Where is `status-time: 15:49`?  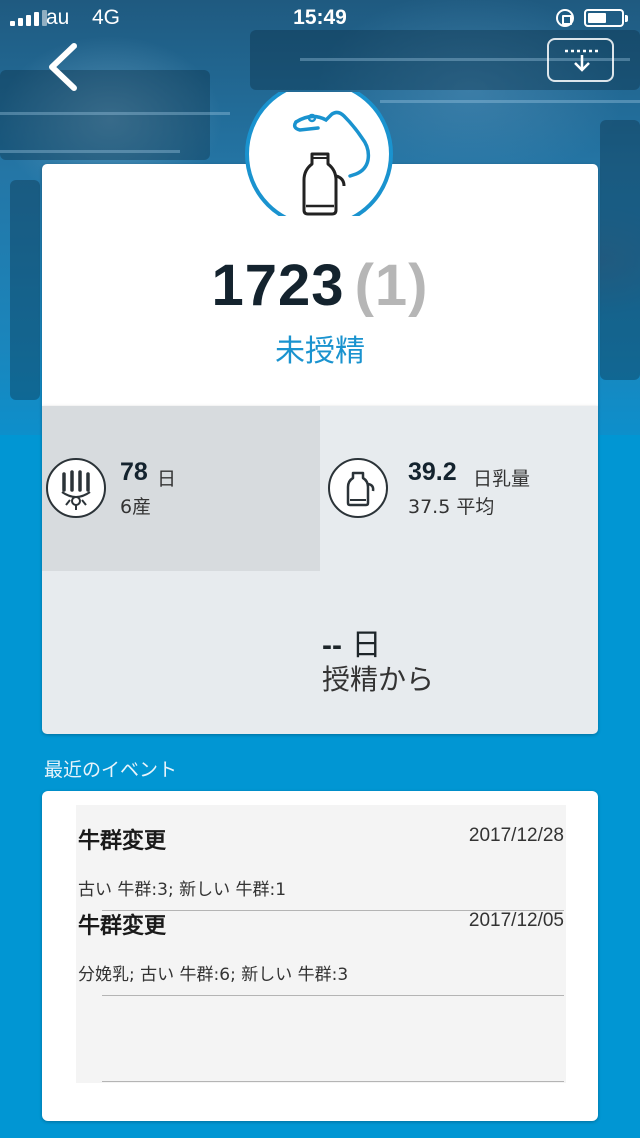
status-time: 15:49 is located at coordinates (320, 17).